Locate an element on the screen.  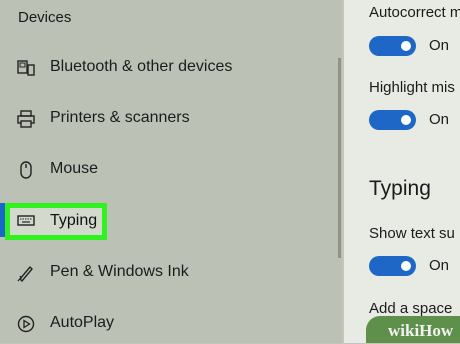
sidebar-item-mouse: Mouse is located at coordinates (169, 170).